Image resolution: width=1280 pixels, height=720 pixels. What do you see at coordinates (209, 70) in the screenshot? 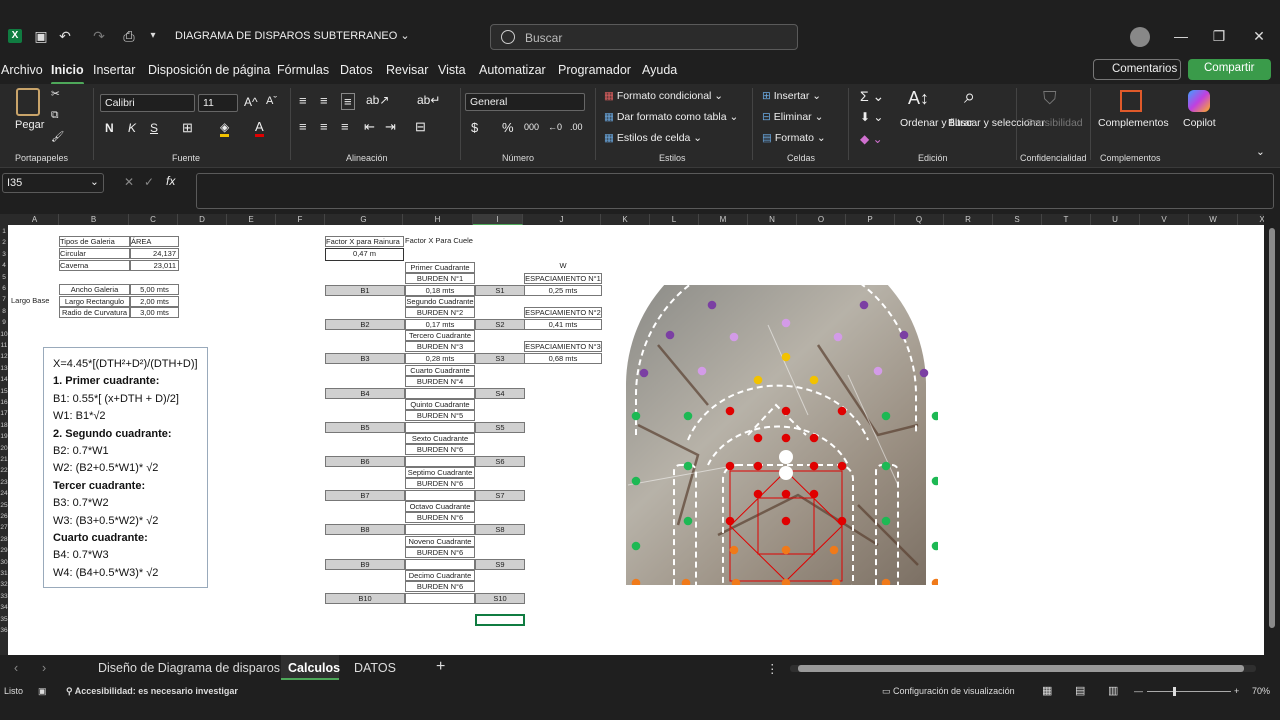
I see `tab-disposicion: Disposición de página` at bounding box center [209, 70].